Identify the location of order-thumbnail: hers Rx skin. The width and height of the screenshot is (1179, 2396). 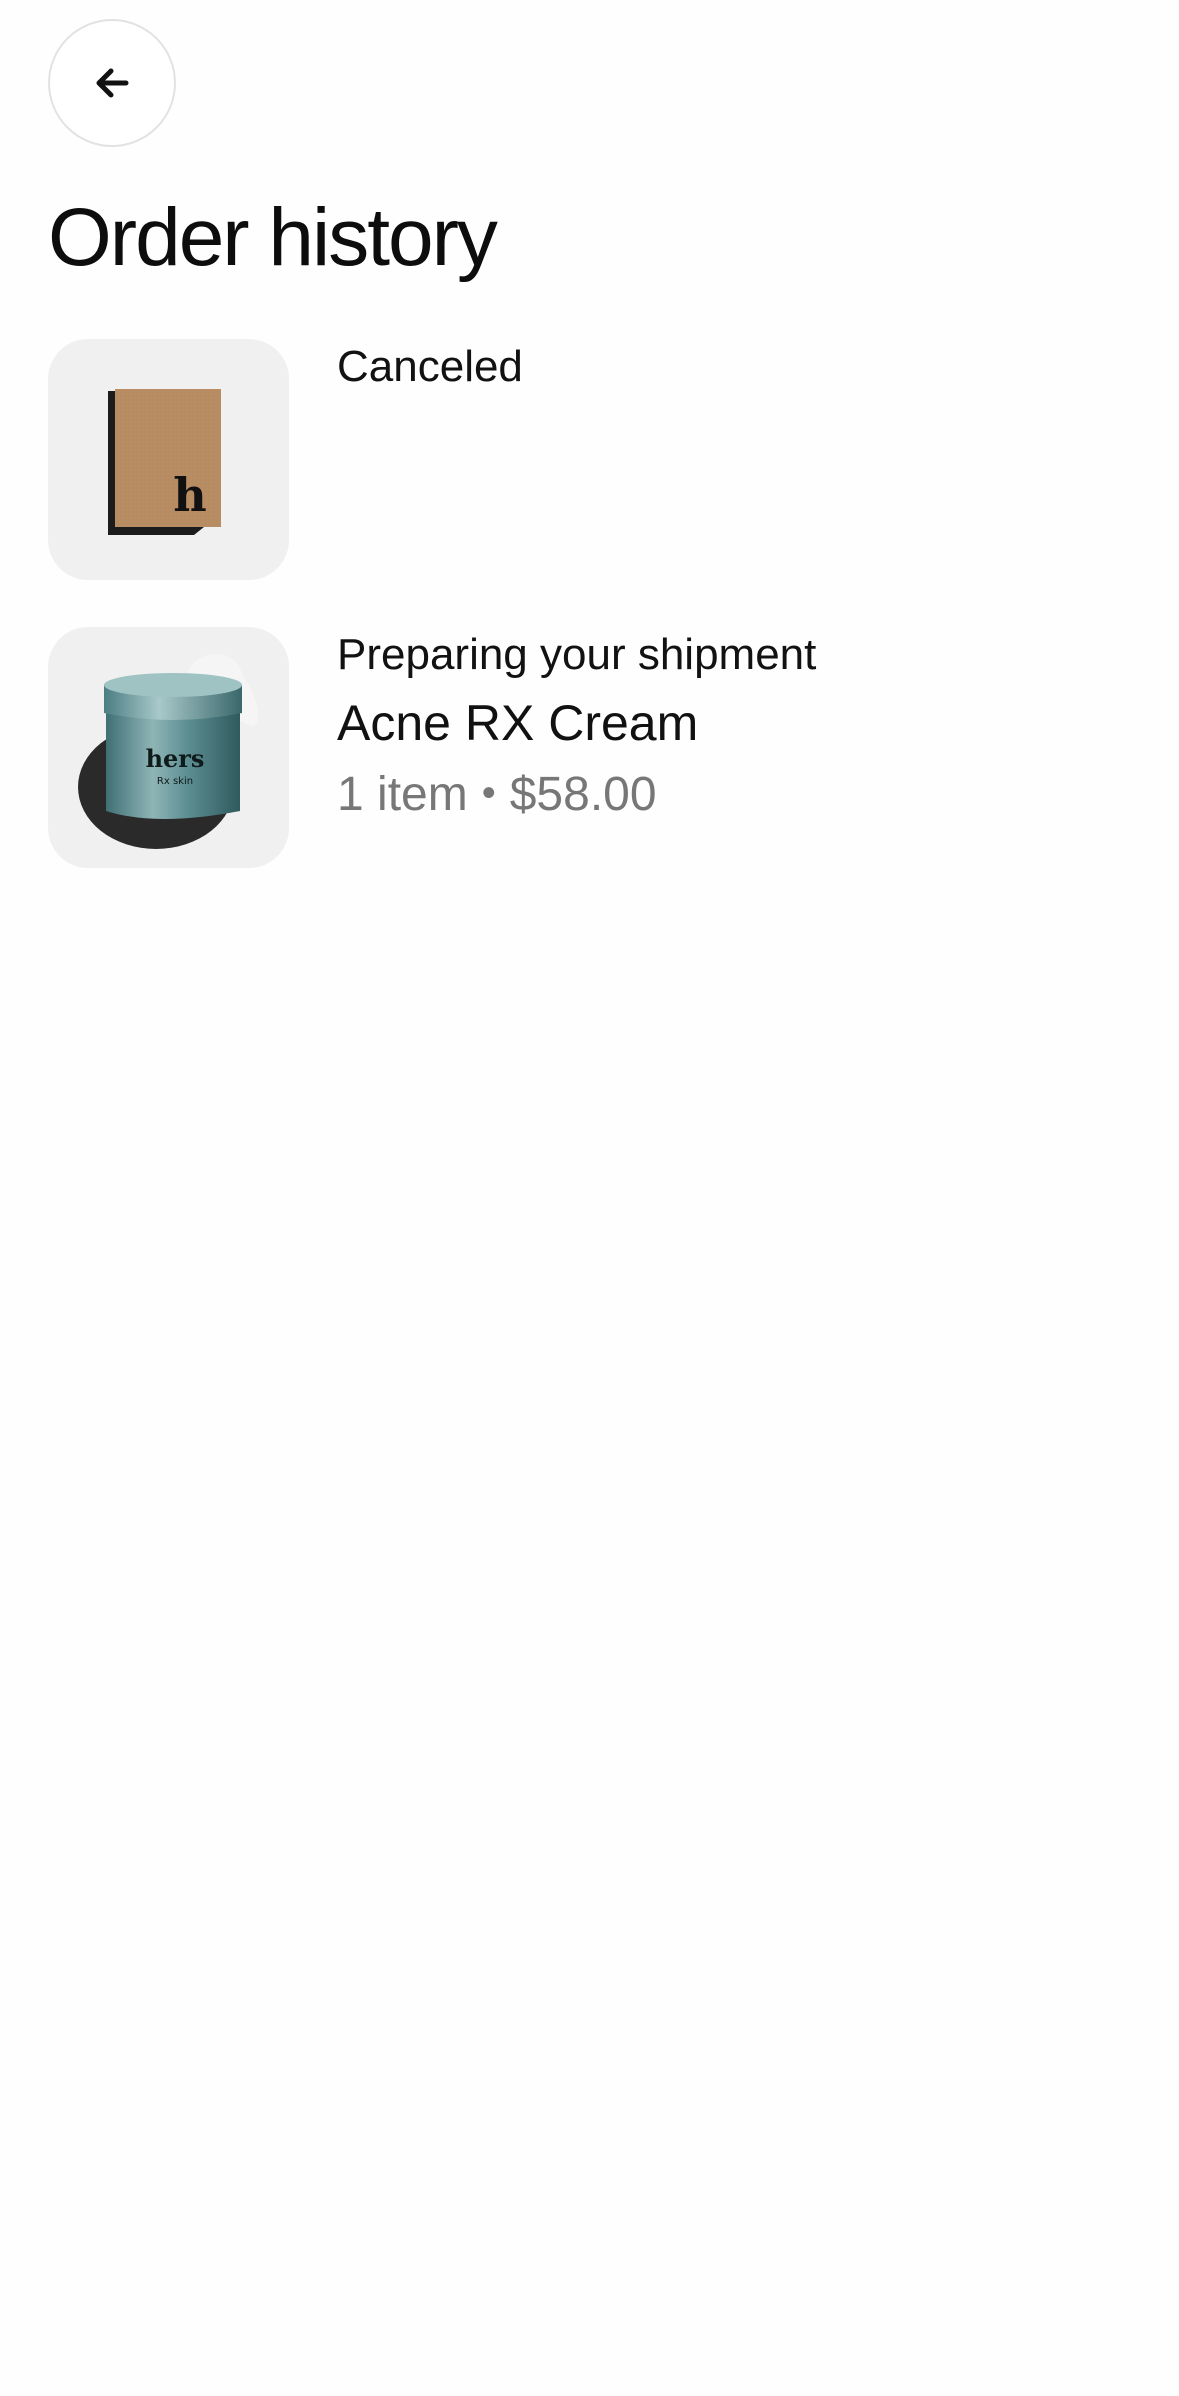
(168, 747).